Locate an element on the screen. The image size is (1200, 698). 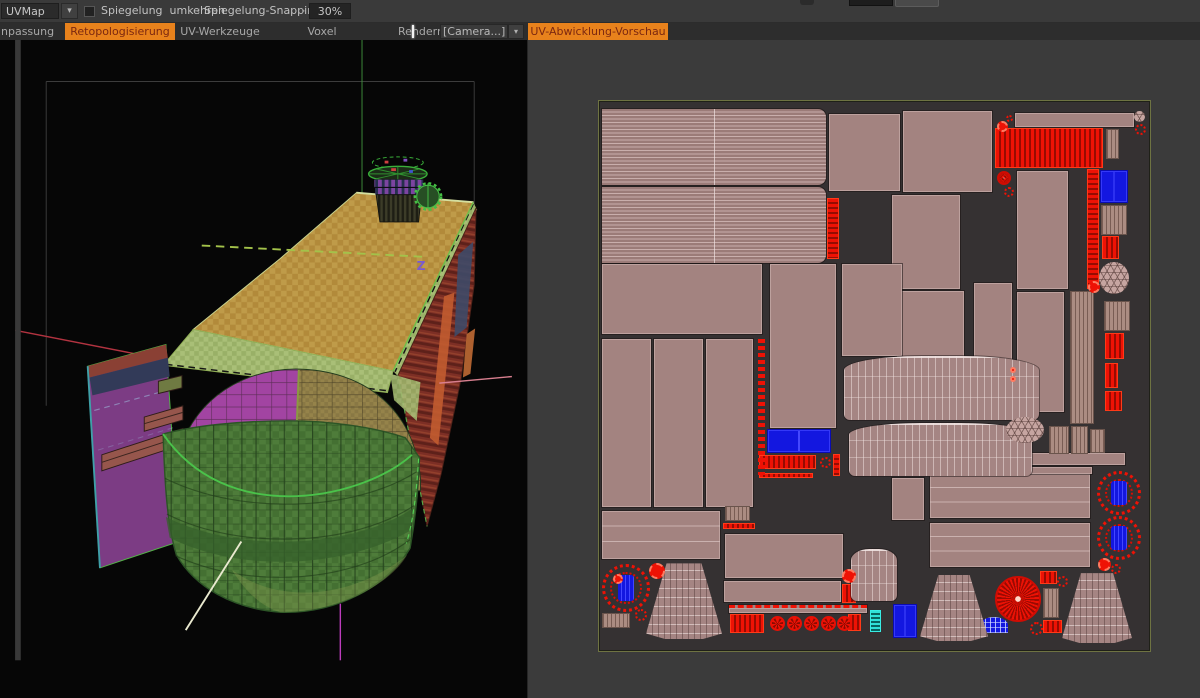
render-camera-select: [Camera...] is located at coordinates (474, 31).